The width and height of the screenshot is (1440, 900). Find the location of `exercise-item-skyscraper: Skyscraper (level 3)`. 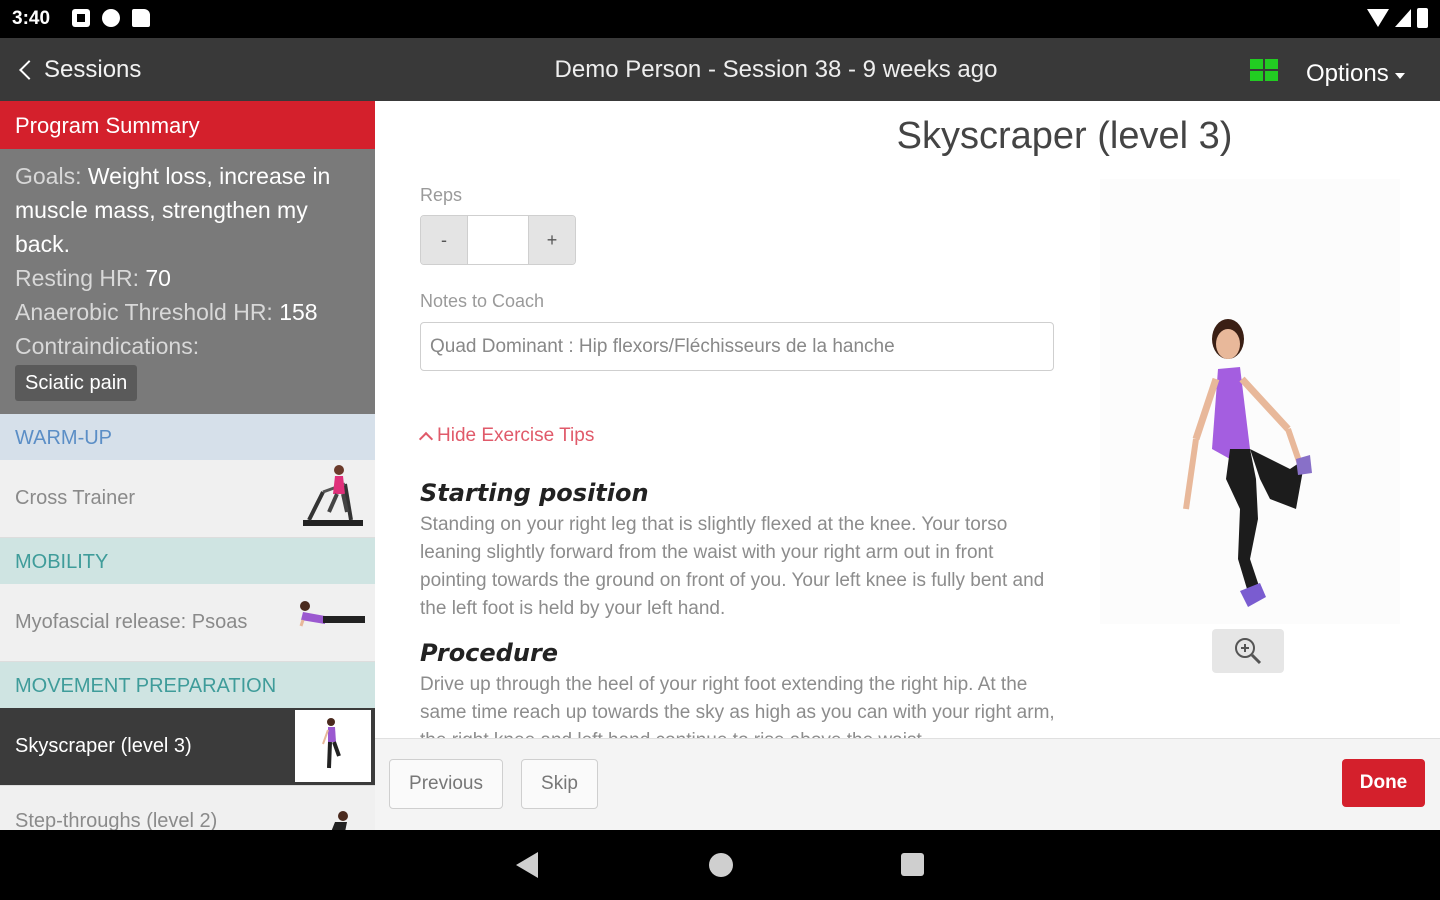

exercise-item-skyscraper: Skyscraper (level 3) is located at coordinates (187, 747).